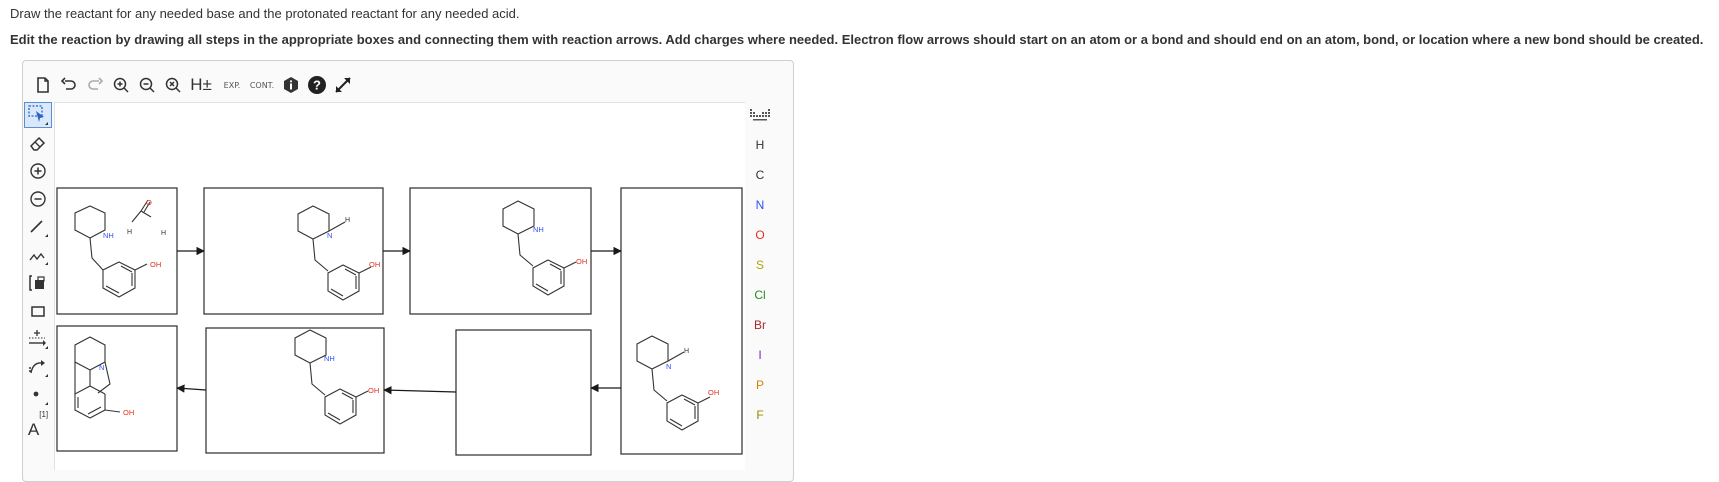  I want to click on template-tool-button, so click(38, 283).